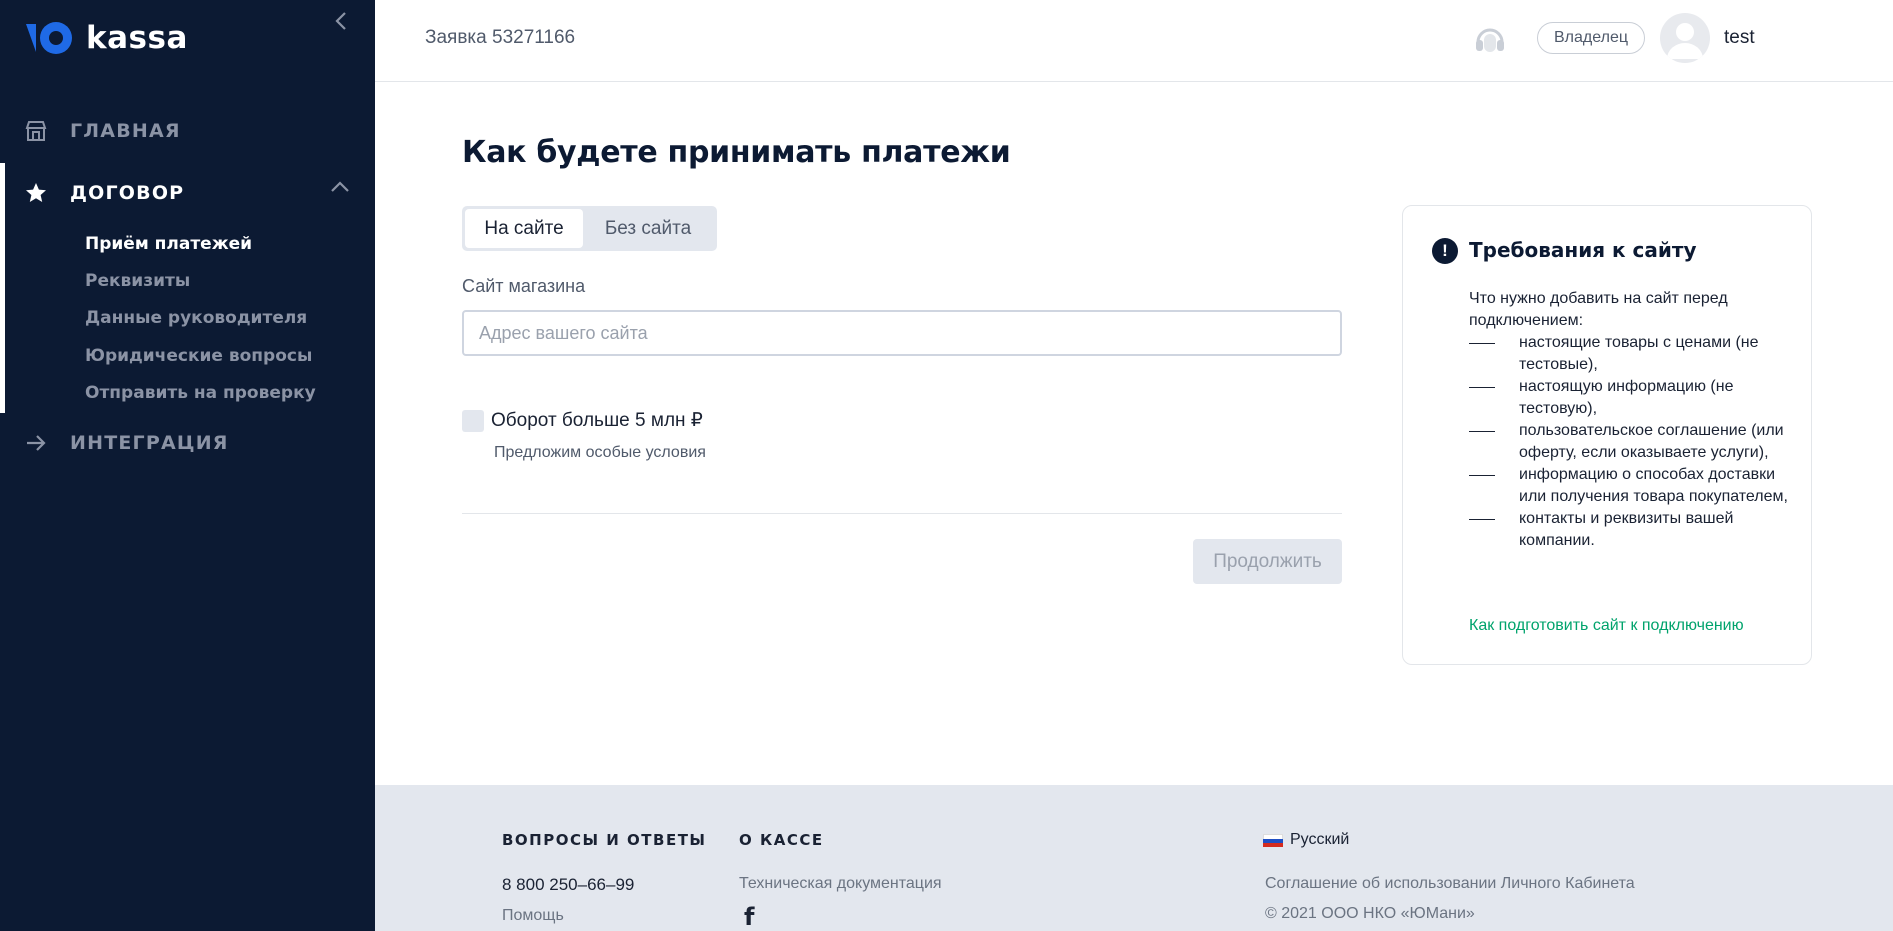 Image resolution: width=1893 pixels, height=931 pixels. I want to click on payment-mode-switch: На сайте Без сайта, so click(589, 228).